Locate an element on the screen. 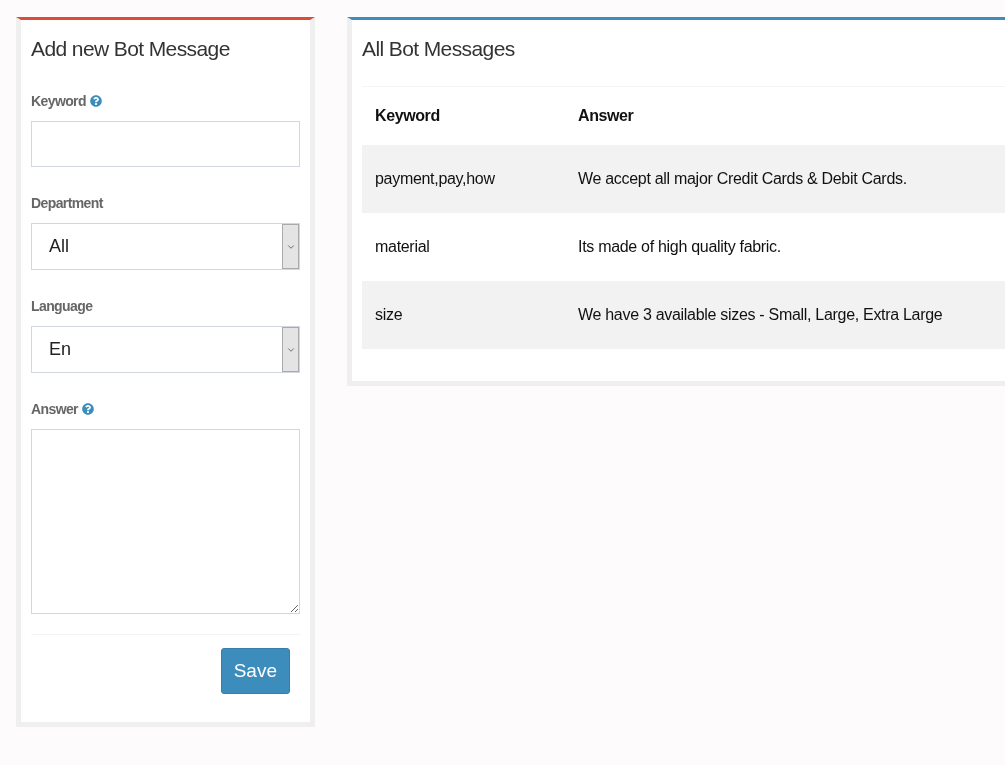 This screenshot has width=1005, height=765. field-label: Language is located at coordinates (62, 306).